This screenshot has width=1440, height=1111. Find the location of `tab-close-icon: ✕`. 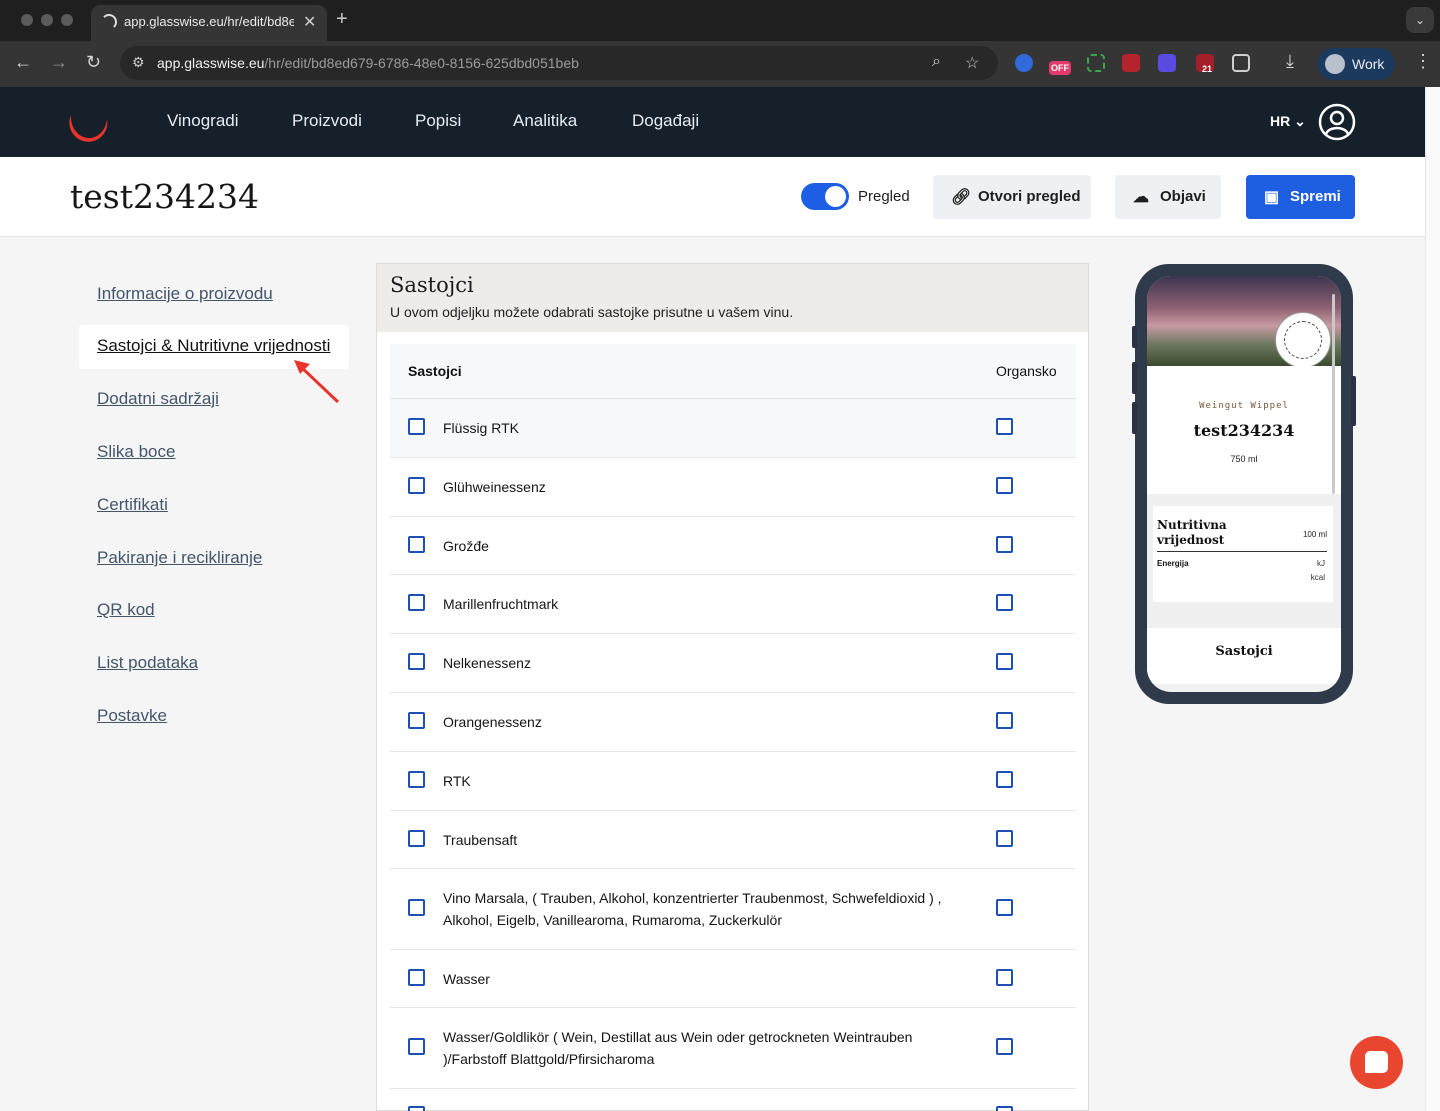

tab-close-icon: ✕ is located at coordinates (309, 22).